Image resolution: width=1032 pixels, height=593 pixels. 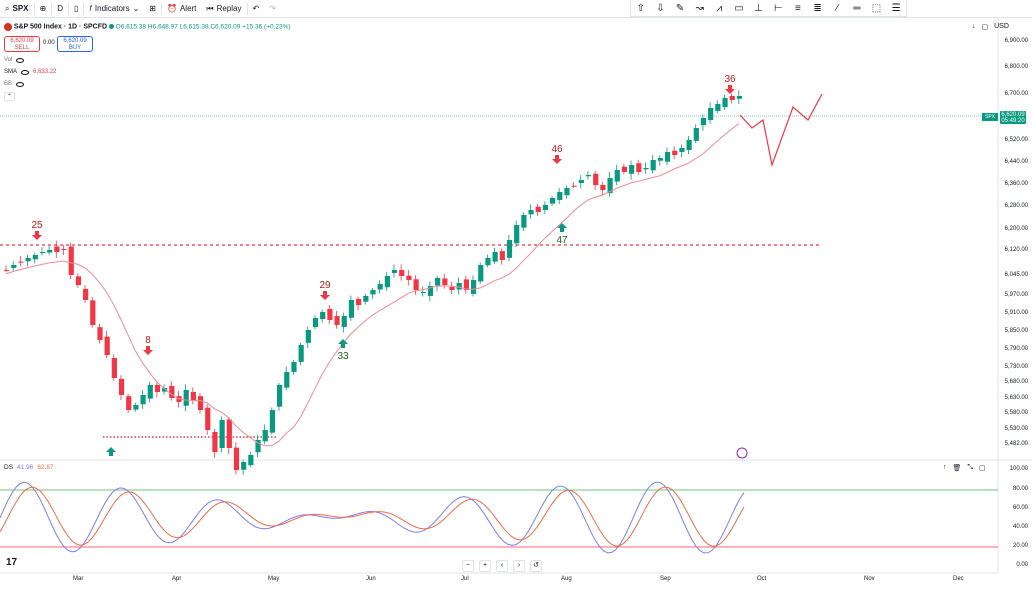 I want to click on price-tick-label: 6,700.00, so click(x=1016, y=94).